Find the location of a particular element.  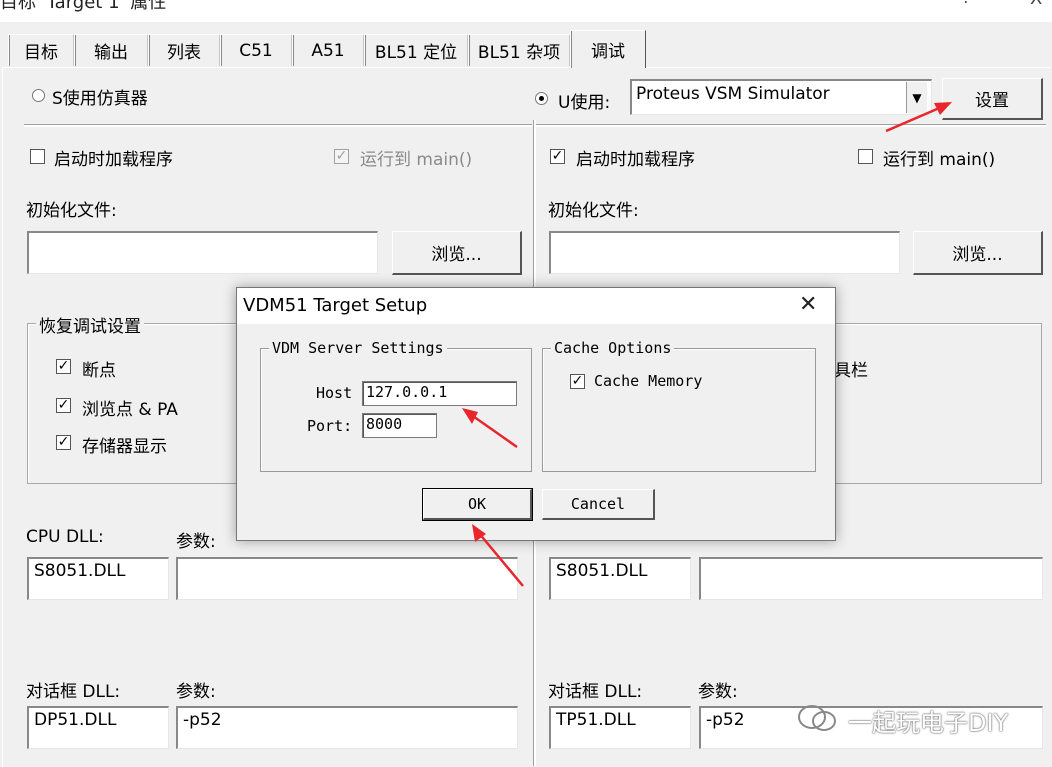

right-load-app-label: 启动时加载程序 is located at coordinates (635, 160).